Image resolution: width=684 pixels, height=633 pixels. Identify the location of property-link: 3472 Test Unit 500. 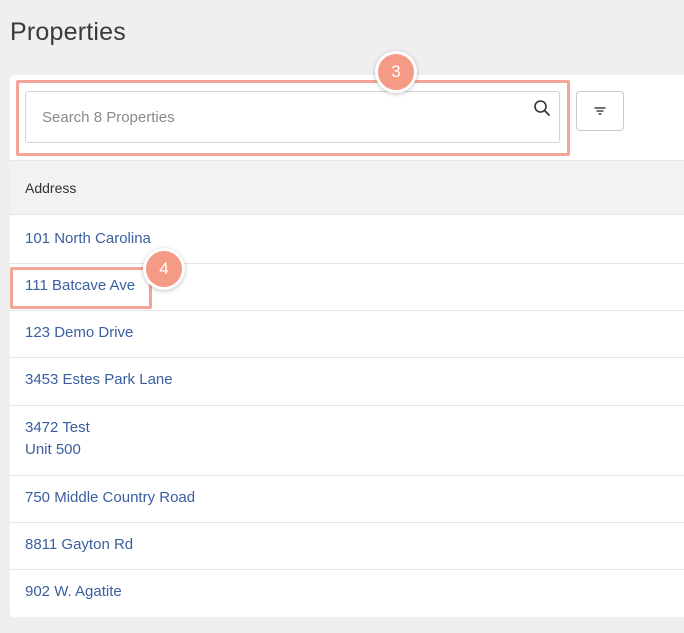
(57, 439).